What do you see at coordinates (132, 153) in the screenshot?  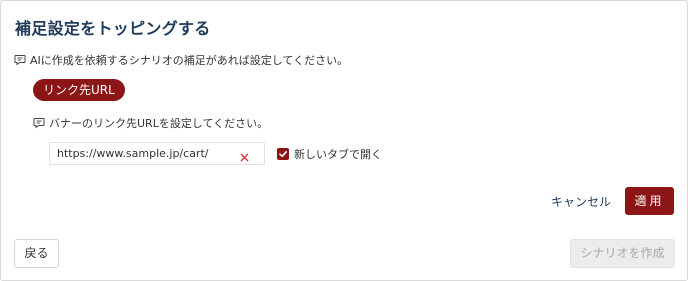 I see `link-url-value: https://www.sample.jp/cart/` at bounding box center [132, 153].